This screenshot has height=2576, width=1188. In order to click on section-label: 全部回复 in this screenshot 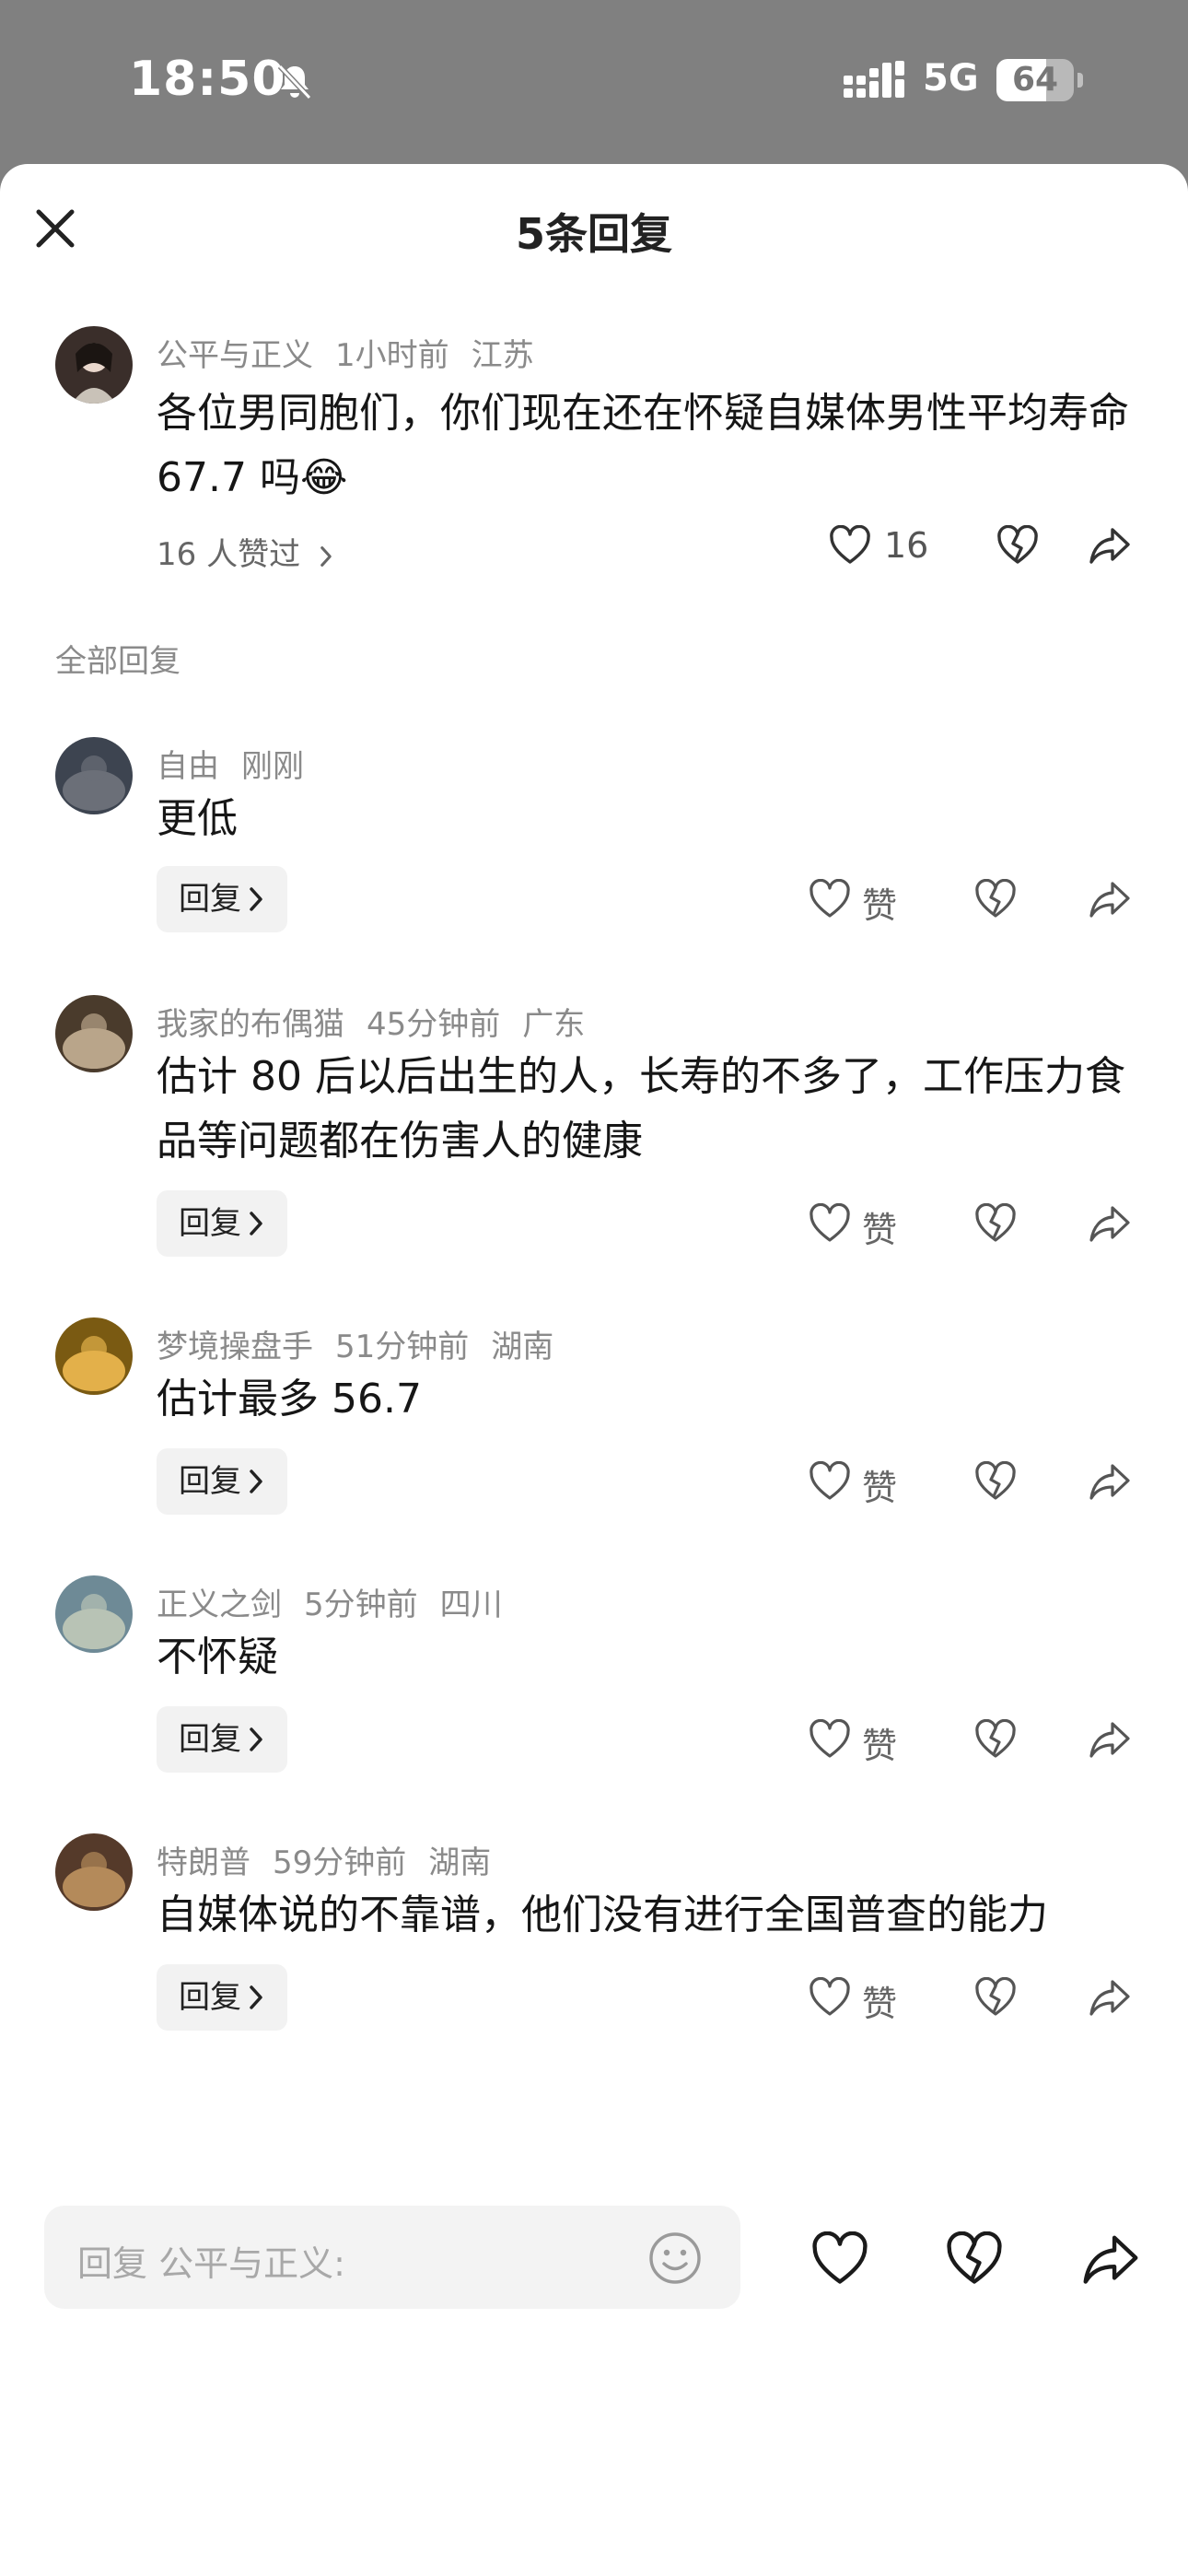, I will do `click(118, 661)`.